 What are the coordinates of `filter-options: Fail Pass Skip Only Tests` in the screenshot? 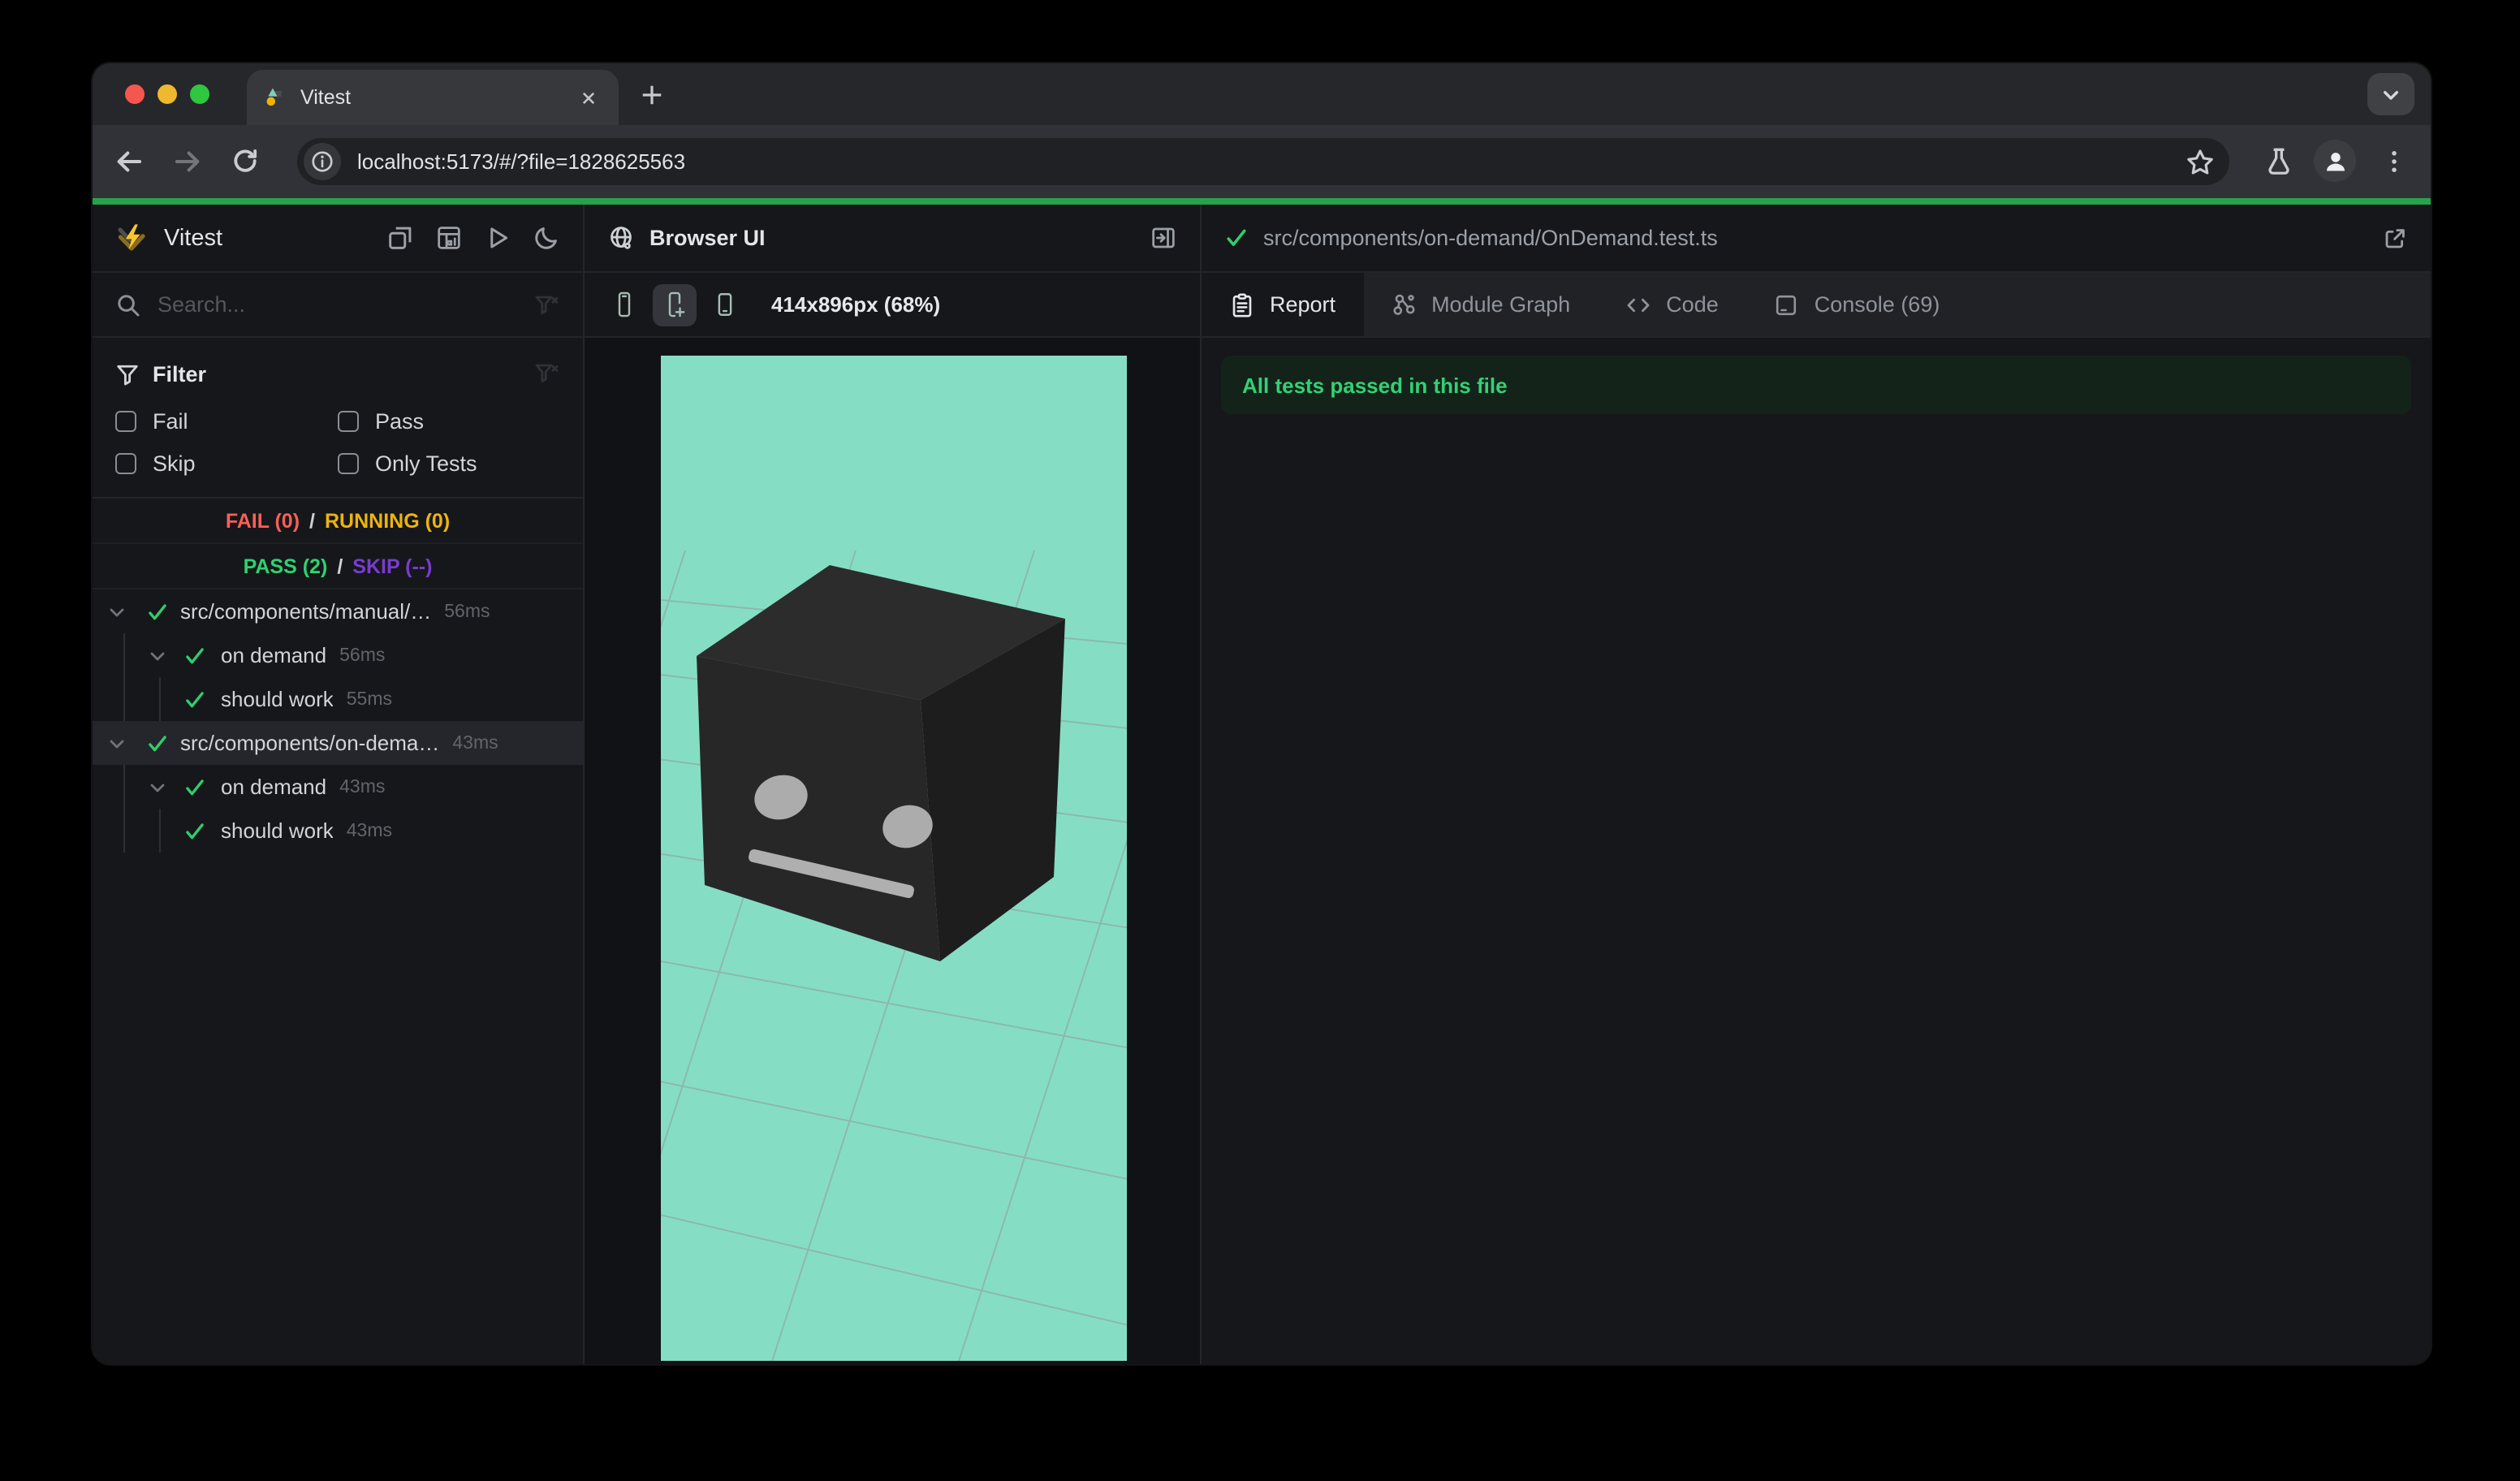 It's located at (337, 442).